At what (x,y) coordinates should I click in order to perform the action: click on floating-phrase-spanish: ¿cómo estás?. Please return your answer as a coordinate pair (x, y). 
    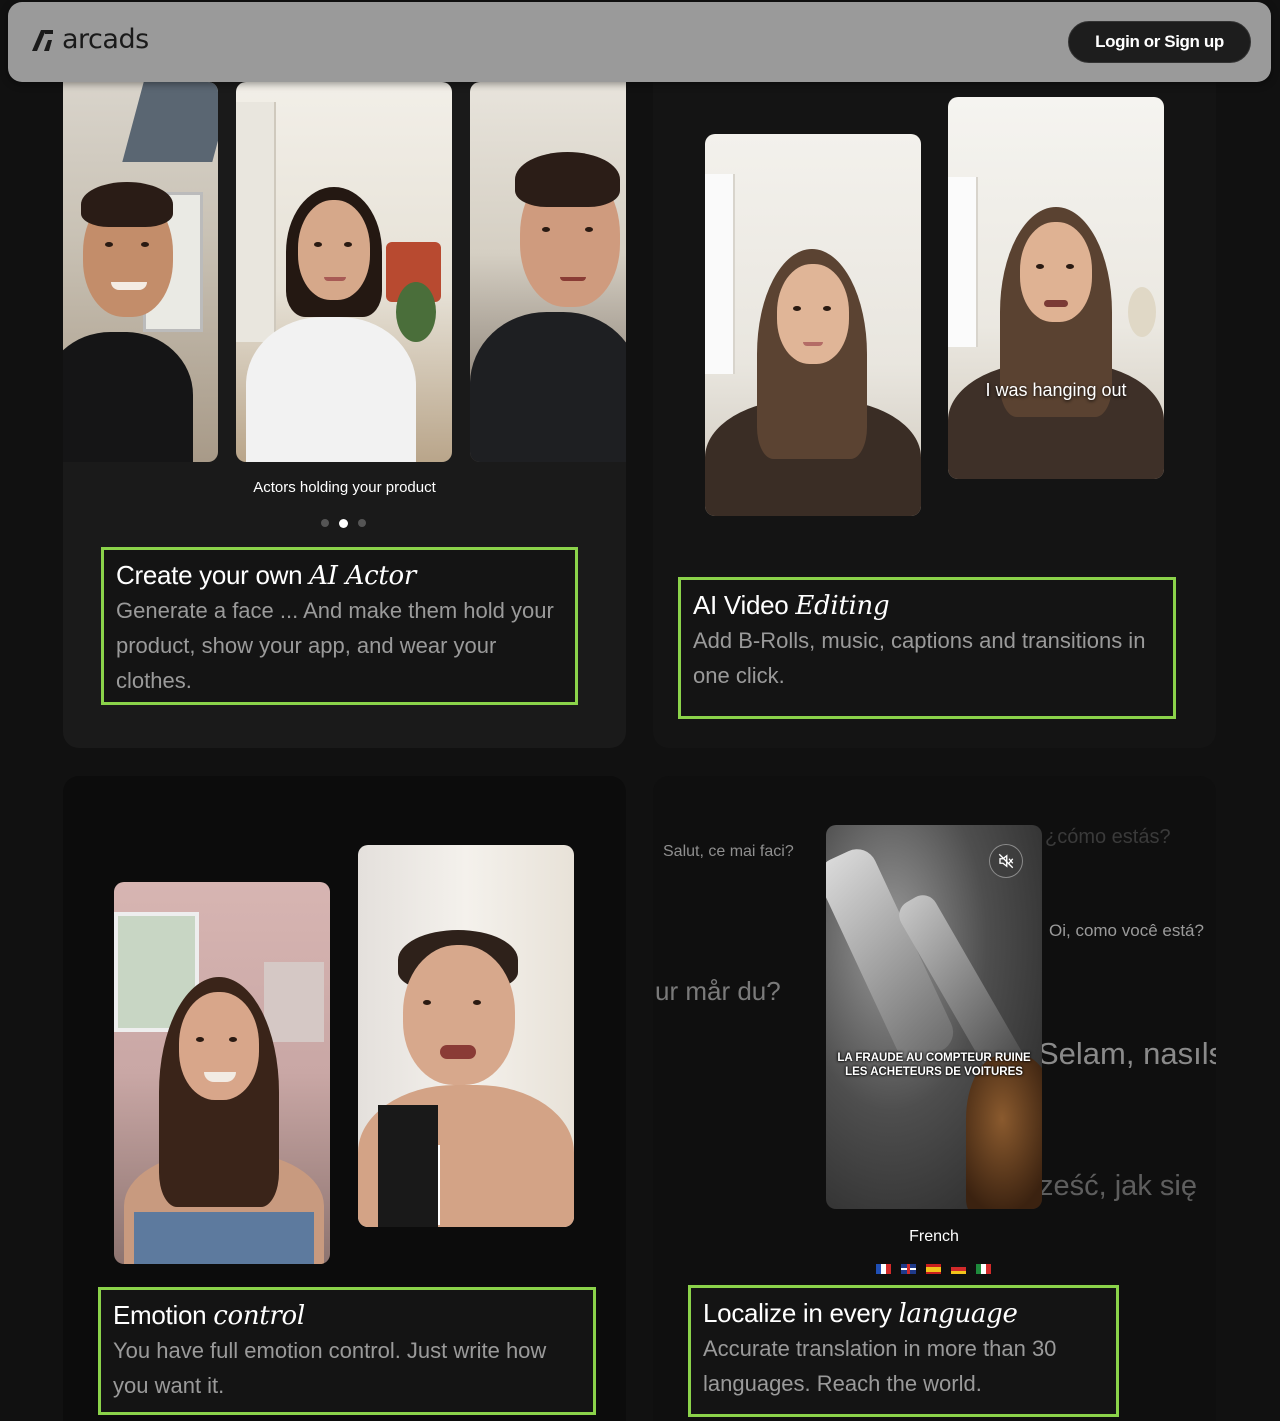
    Looking at the image, I should click on (1108, 837).